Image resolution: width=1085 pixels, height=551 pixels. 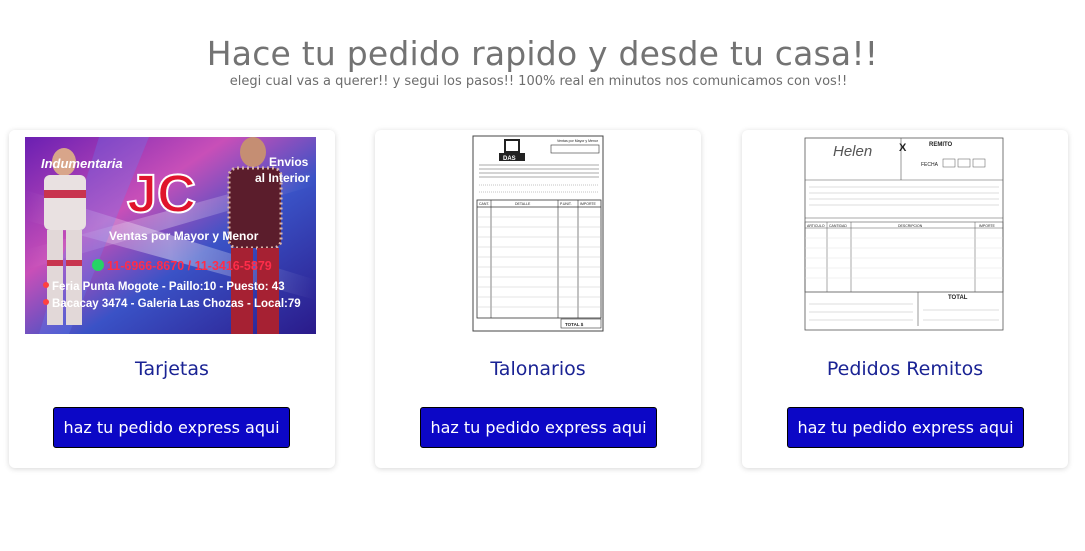 I want to click on talonario-col4: IMPORTE, so click(x=588, y=204).